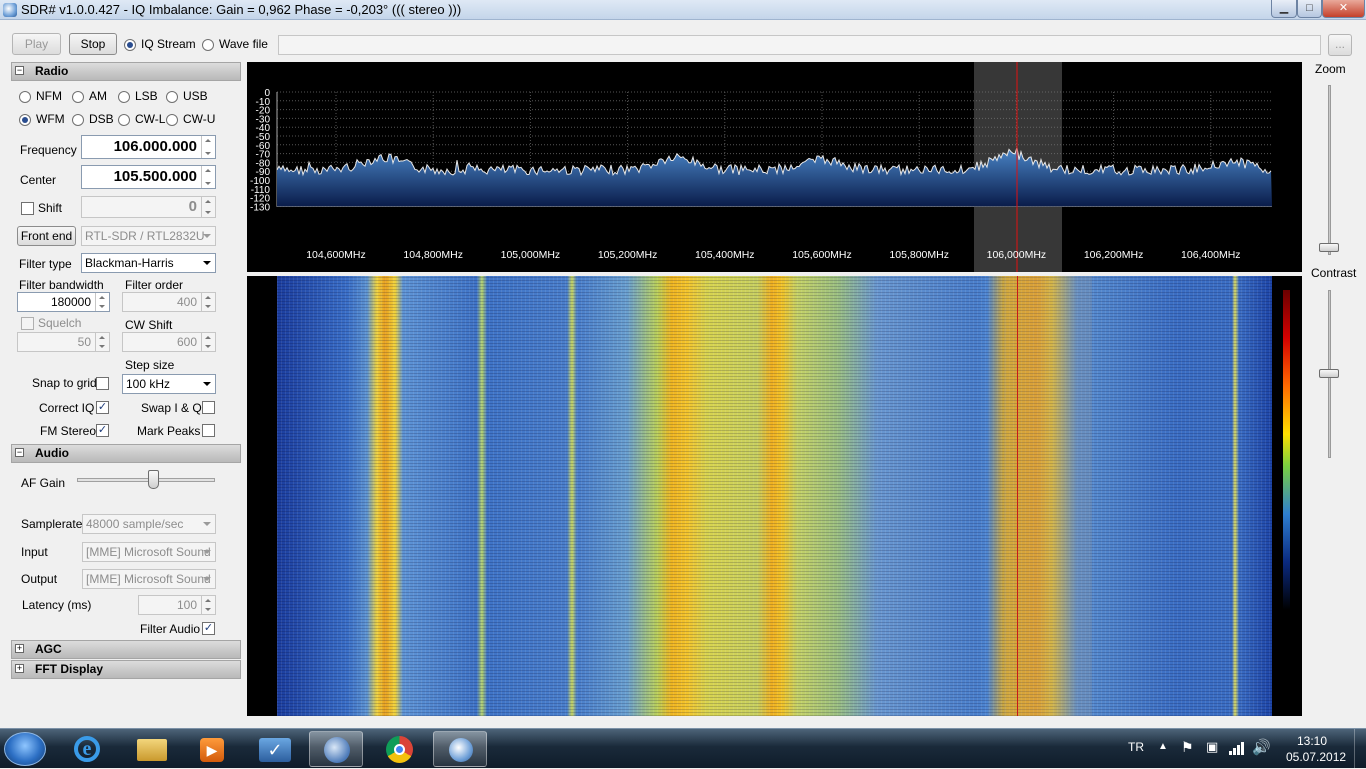 This screenshot has width=1366, height=769. I want to click on squelch-label: Squelch, so click(60, 323).